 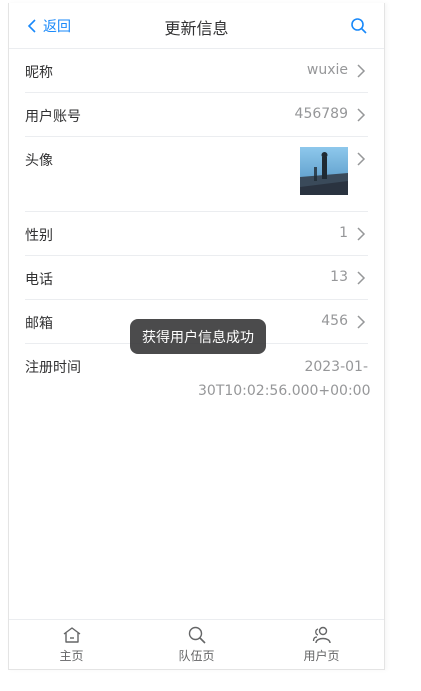 I want to click on tab-user: 用户页, so click(x=321, y=644).